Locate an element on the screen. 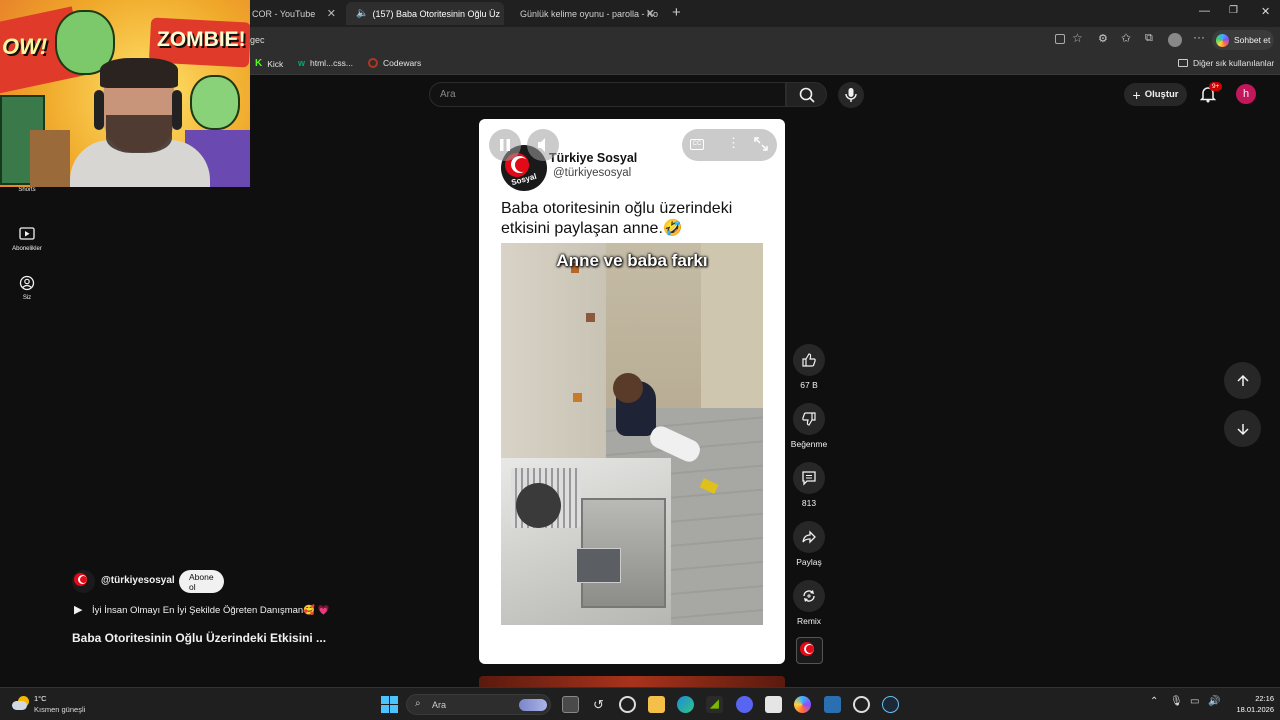  bookmark-kick: K Kick is located at coordinates (269, 63).